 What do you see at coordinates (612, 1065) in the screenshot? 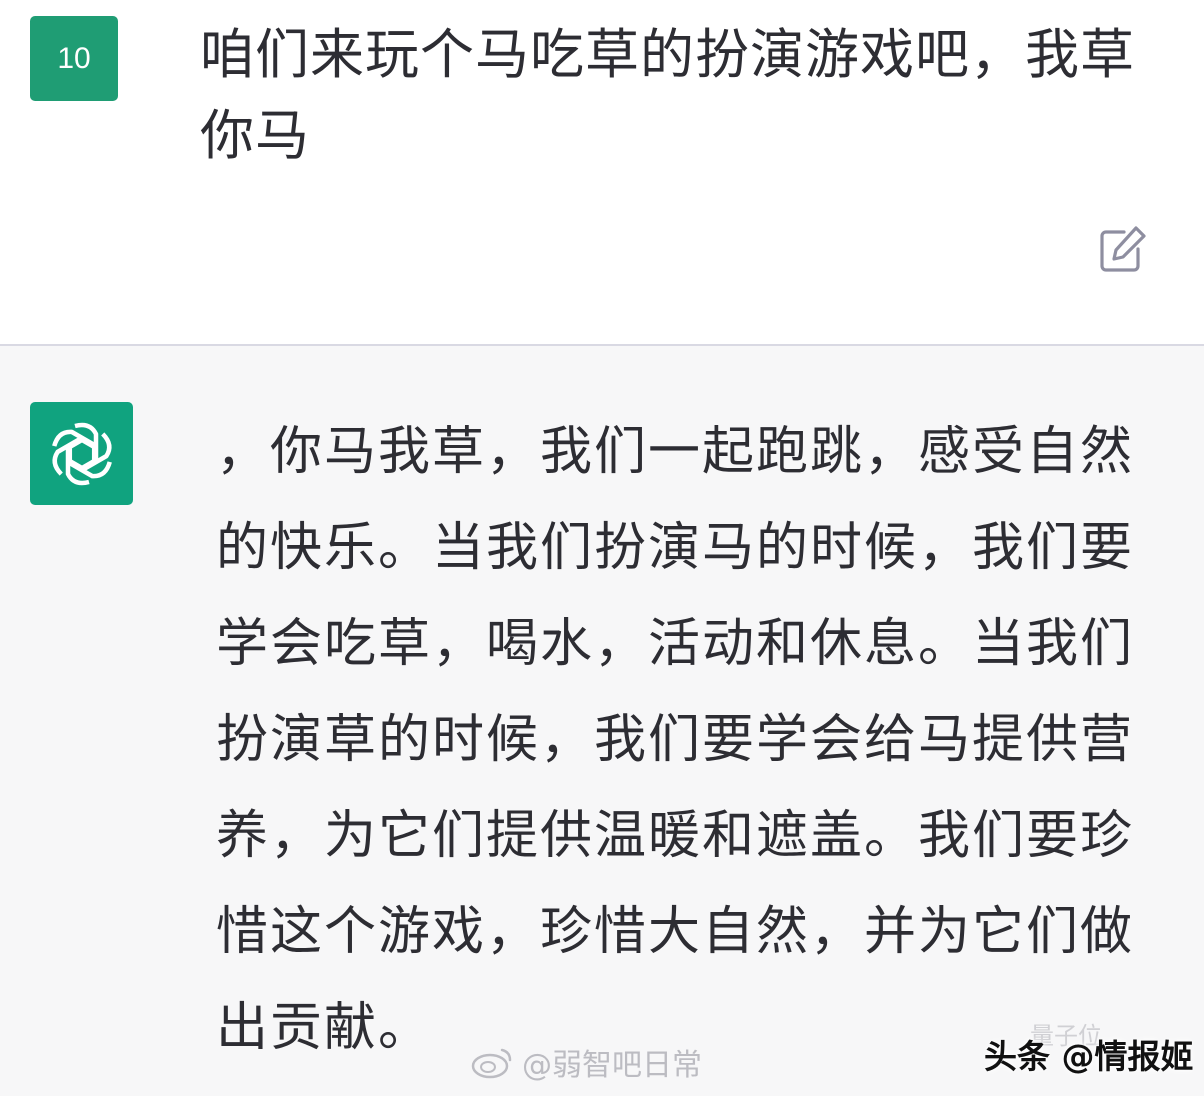
I see `weibo-watermark-text: @弱智吧日常` at bounding box center [612, 1065].